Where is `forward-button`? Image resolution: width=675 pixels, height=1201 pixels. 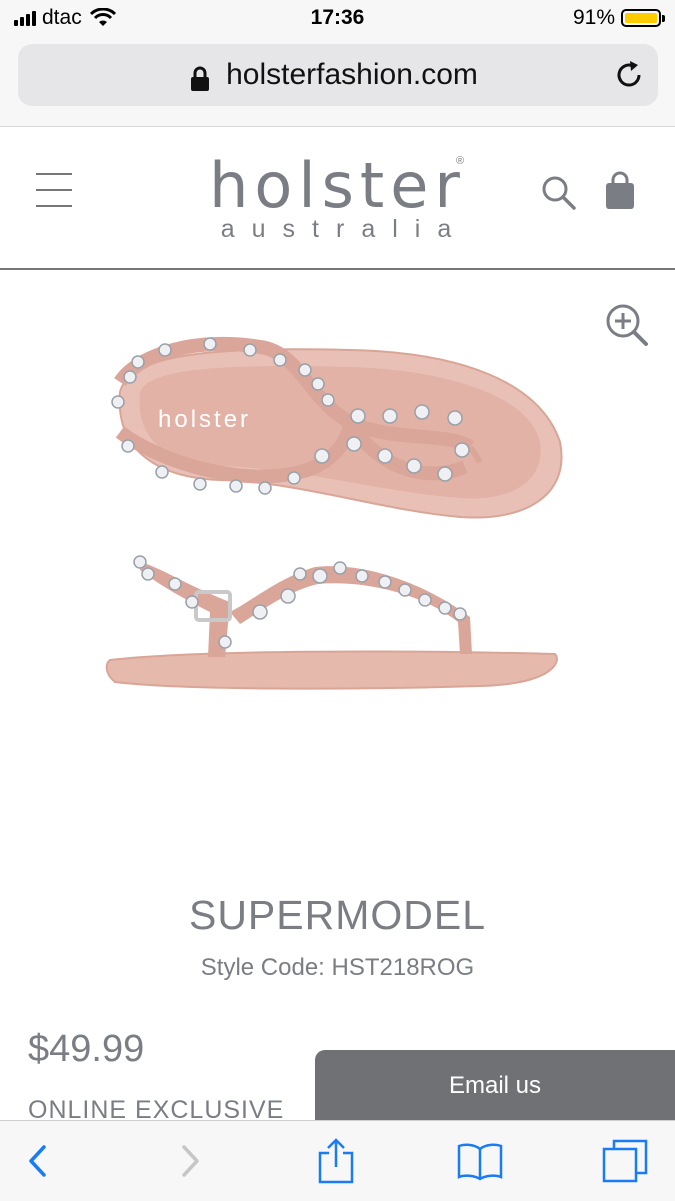 forward-button is located at coordinates (190, 1161).